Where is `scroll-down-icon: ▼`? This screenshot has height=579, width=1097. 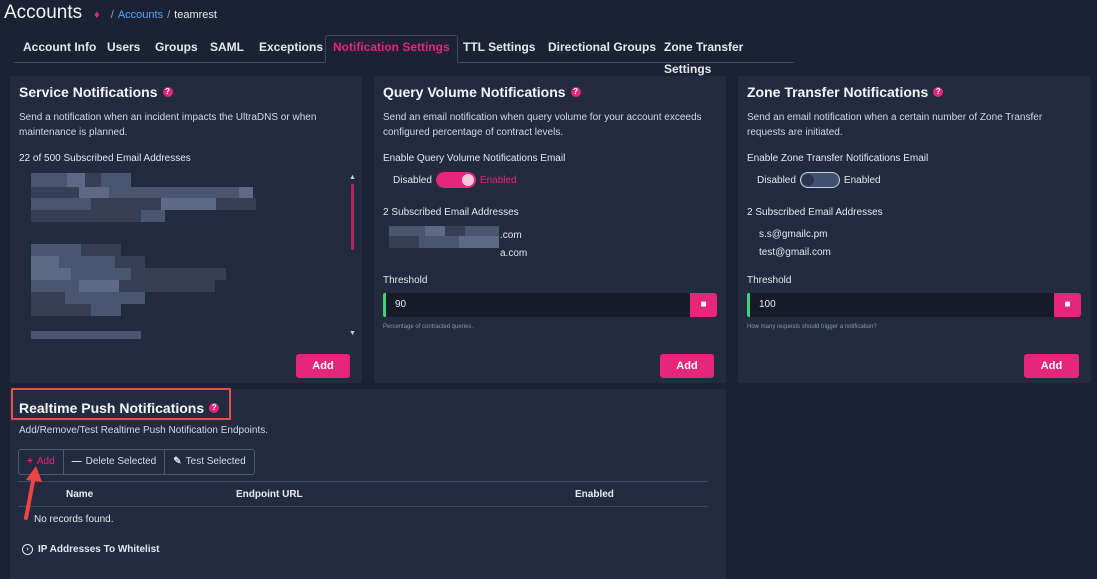 scroll-down-icon: ▼ is located at coordinates (352, 333).